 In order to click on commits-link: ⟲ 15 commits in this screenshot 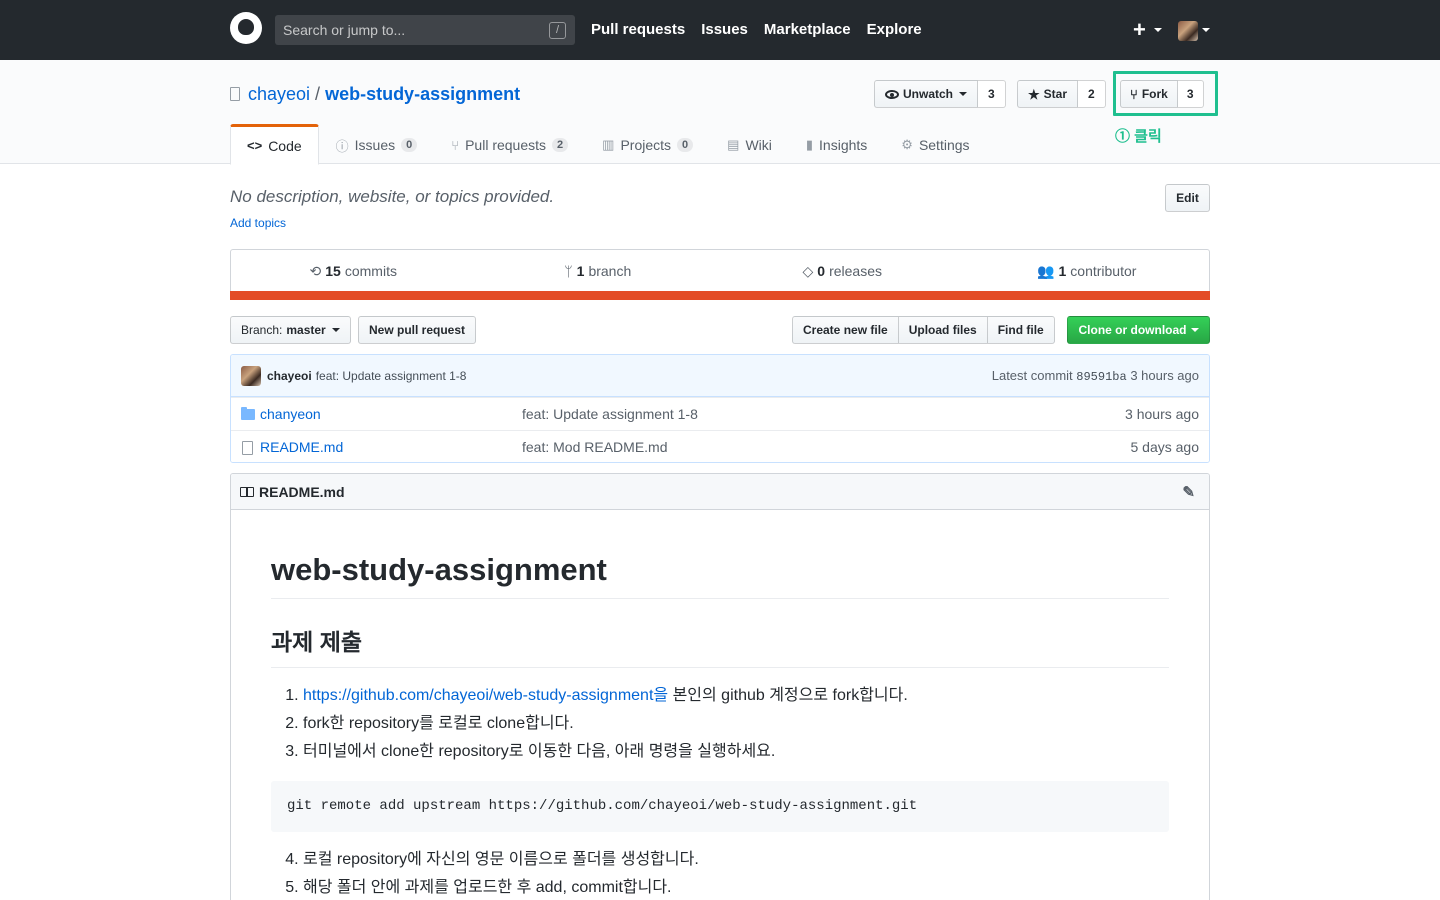, I will do `click(353, 271)`.